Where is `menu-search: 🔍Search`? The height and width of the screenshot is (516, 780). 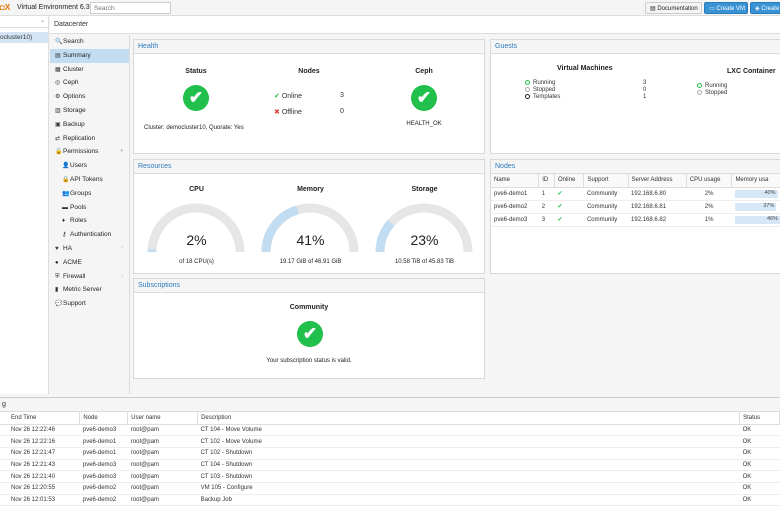
menu-search: 🔍Search is located at coordinates (89, 42).